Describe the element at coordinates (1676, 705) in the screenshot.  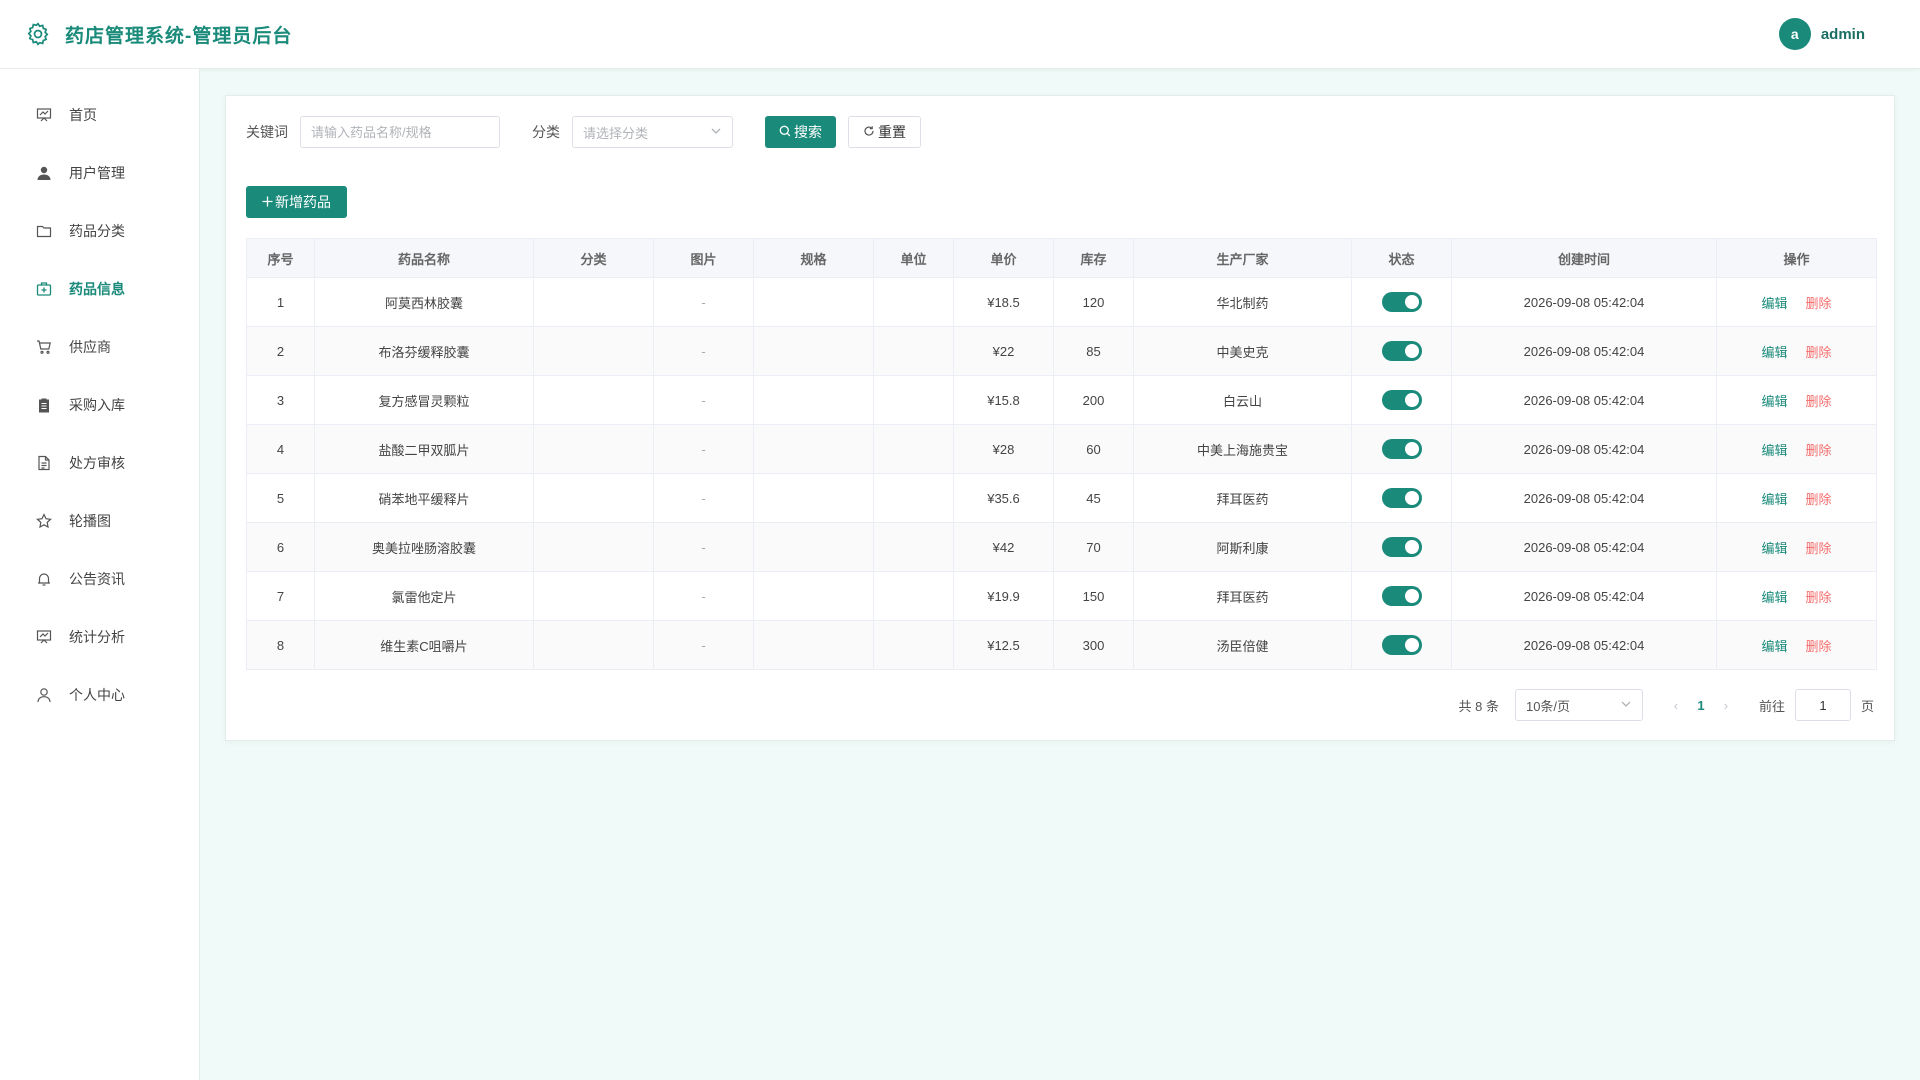
I see `prev-page-icon: ‹` at that location.